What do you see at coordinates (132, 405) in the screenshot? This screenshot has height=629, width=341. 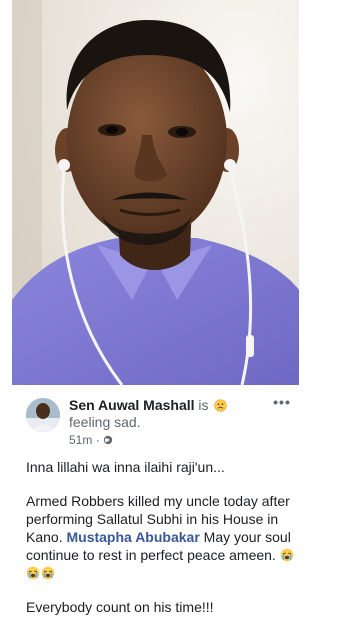 I see `author-name-link: Sen Auwal Mashall` at bounding box center [132, 405].